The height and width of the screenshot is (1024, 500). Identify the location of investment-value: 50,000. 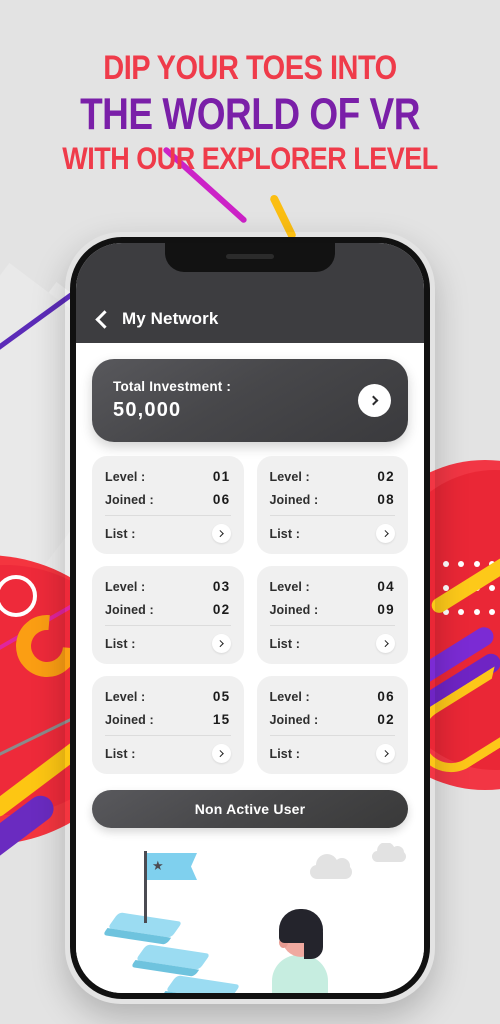
(147, 410).